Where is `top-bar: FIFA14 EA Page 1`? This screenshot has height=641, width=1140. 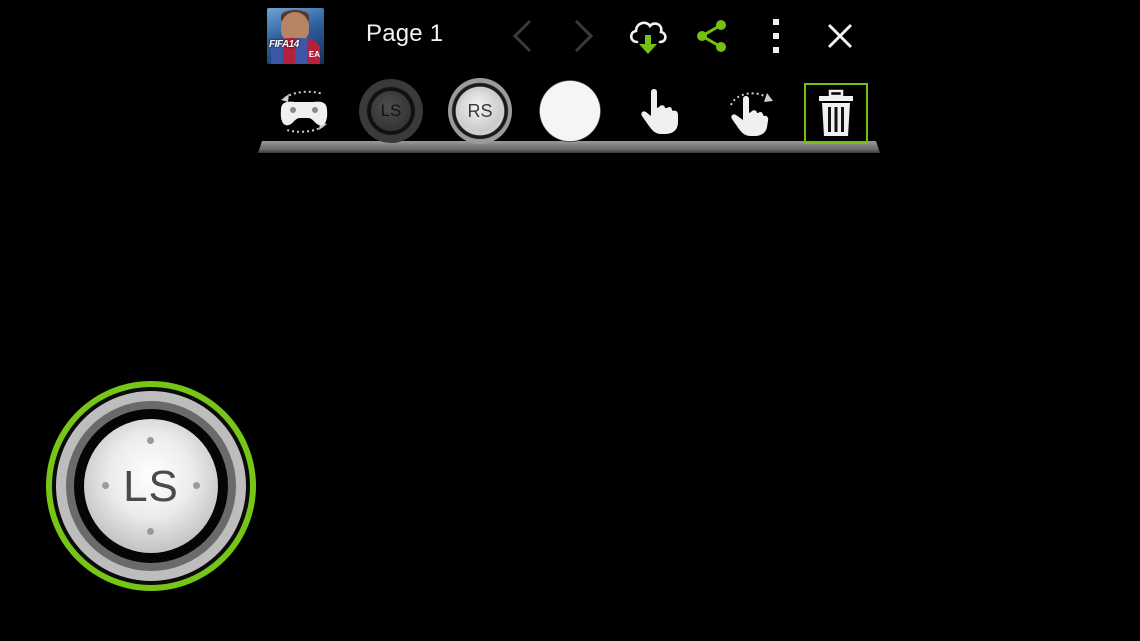
top-bar: FIFA14 EA Page 1 is located at coordinates (570, 37).